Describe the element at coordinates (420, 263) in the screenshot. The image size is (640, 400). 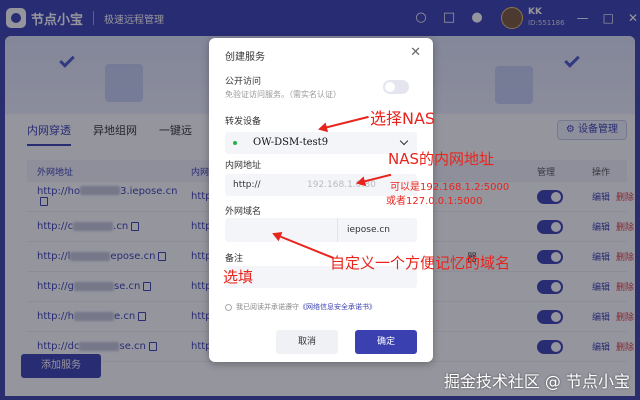
I see `annotation-custom-domain: 自定义一个方便记忆的域名` at that location.